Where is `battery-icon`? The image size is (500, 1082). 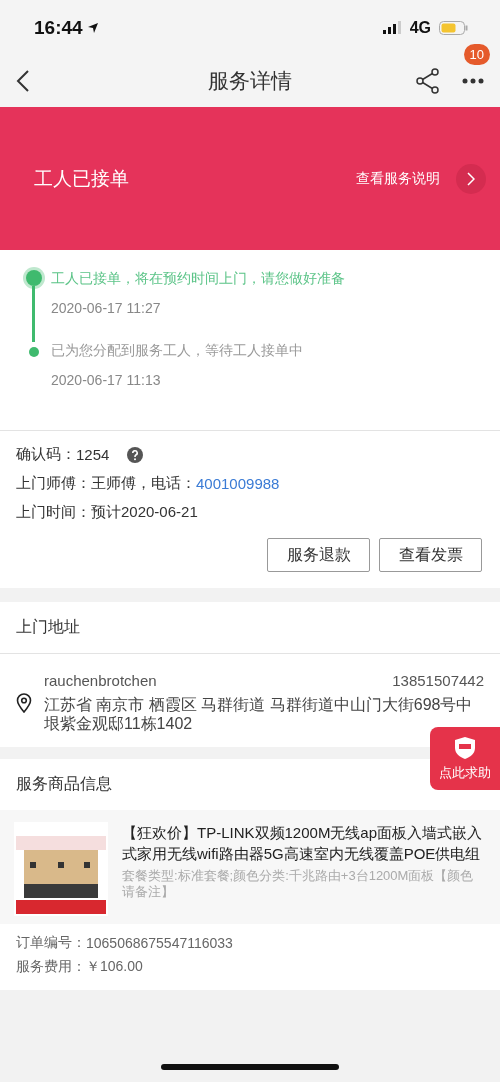 battery-icon is located at coordinates (453, 27).